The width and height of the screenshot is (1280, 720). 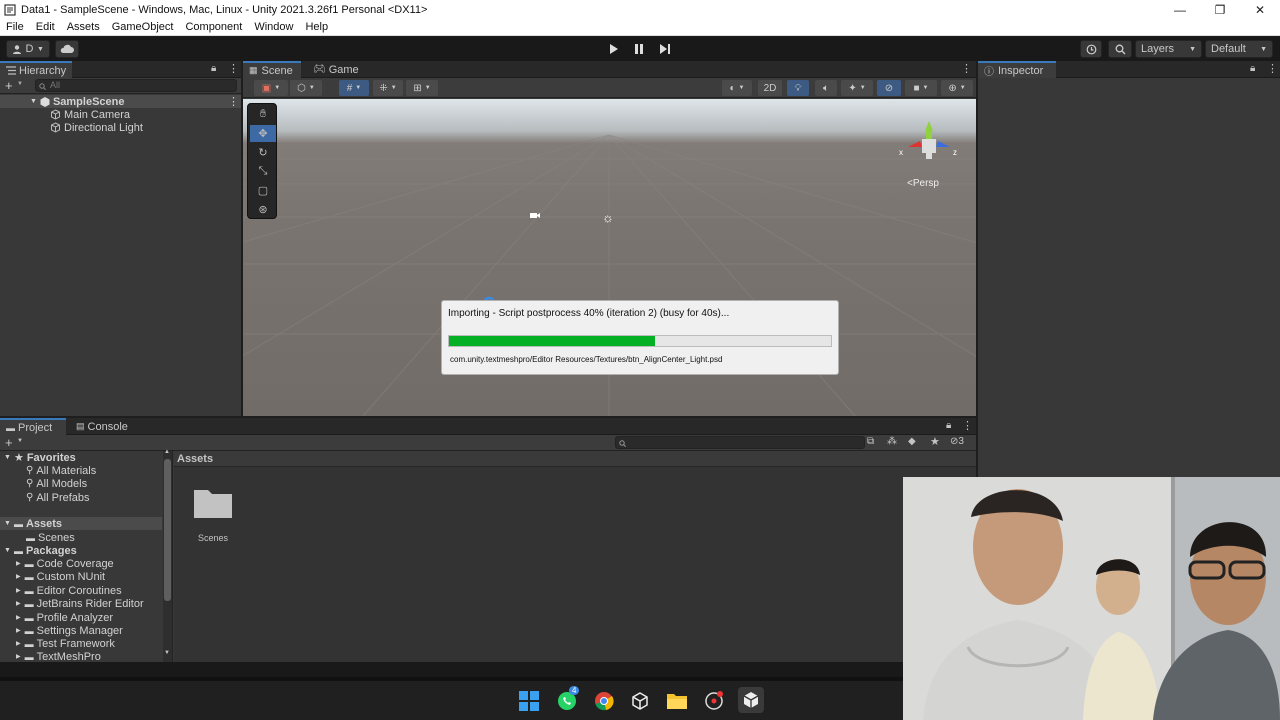 I want to click on grid-snap-dropdown: # ▼, so click(x=354, y=88).